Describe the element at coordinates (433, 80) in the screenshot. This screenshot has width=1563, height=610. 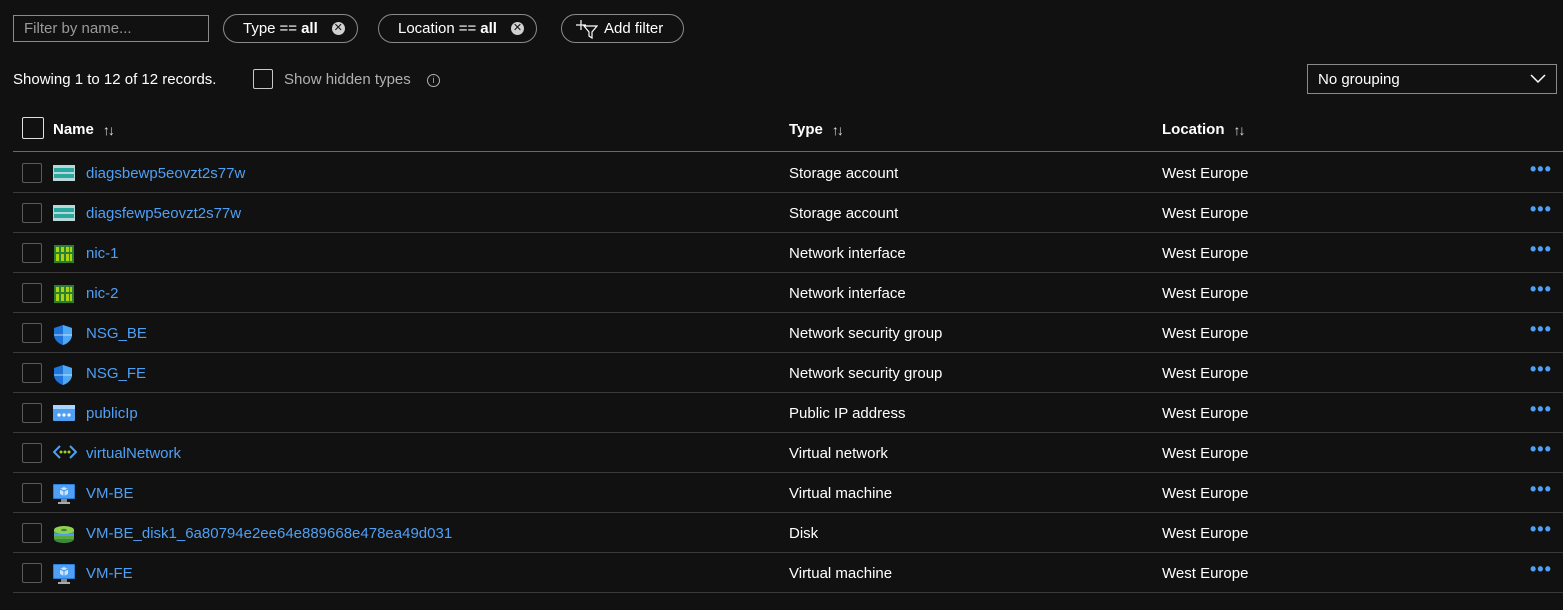
I see `info-icon: i` at that location.